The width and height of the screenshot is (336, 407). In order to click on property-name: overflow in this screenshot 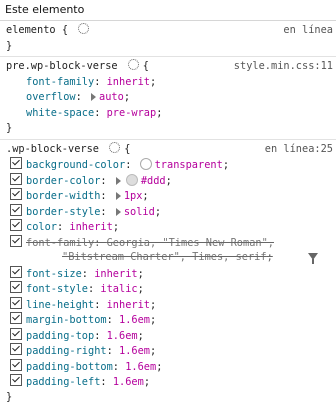, I will do `click(51, 97)`.